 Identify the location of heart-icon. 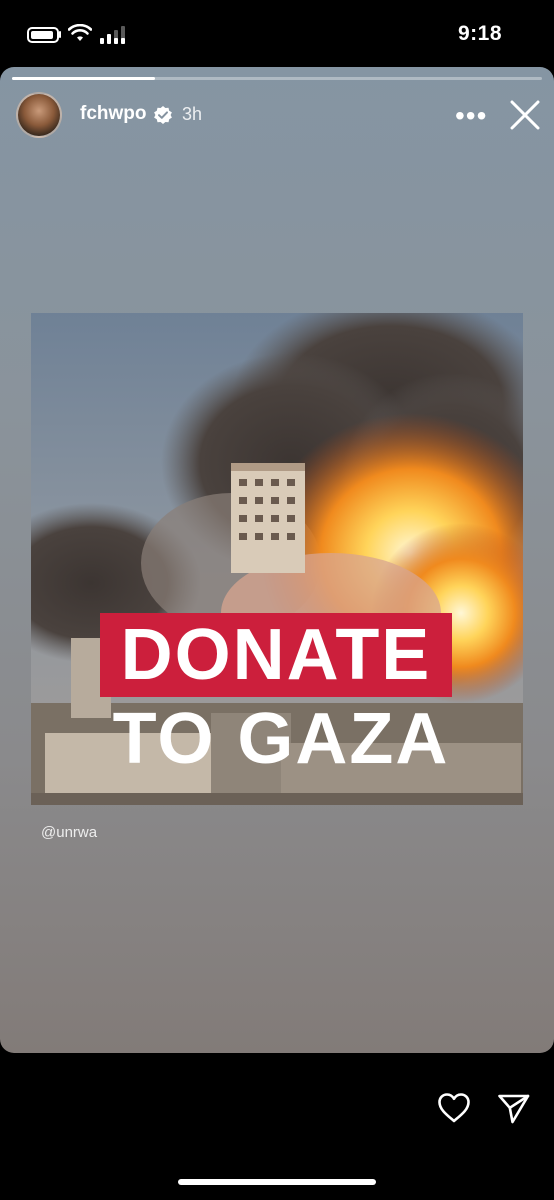
(454, 1108).